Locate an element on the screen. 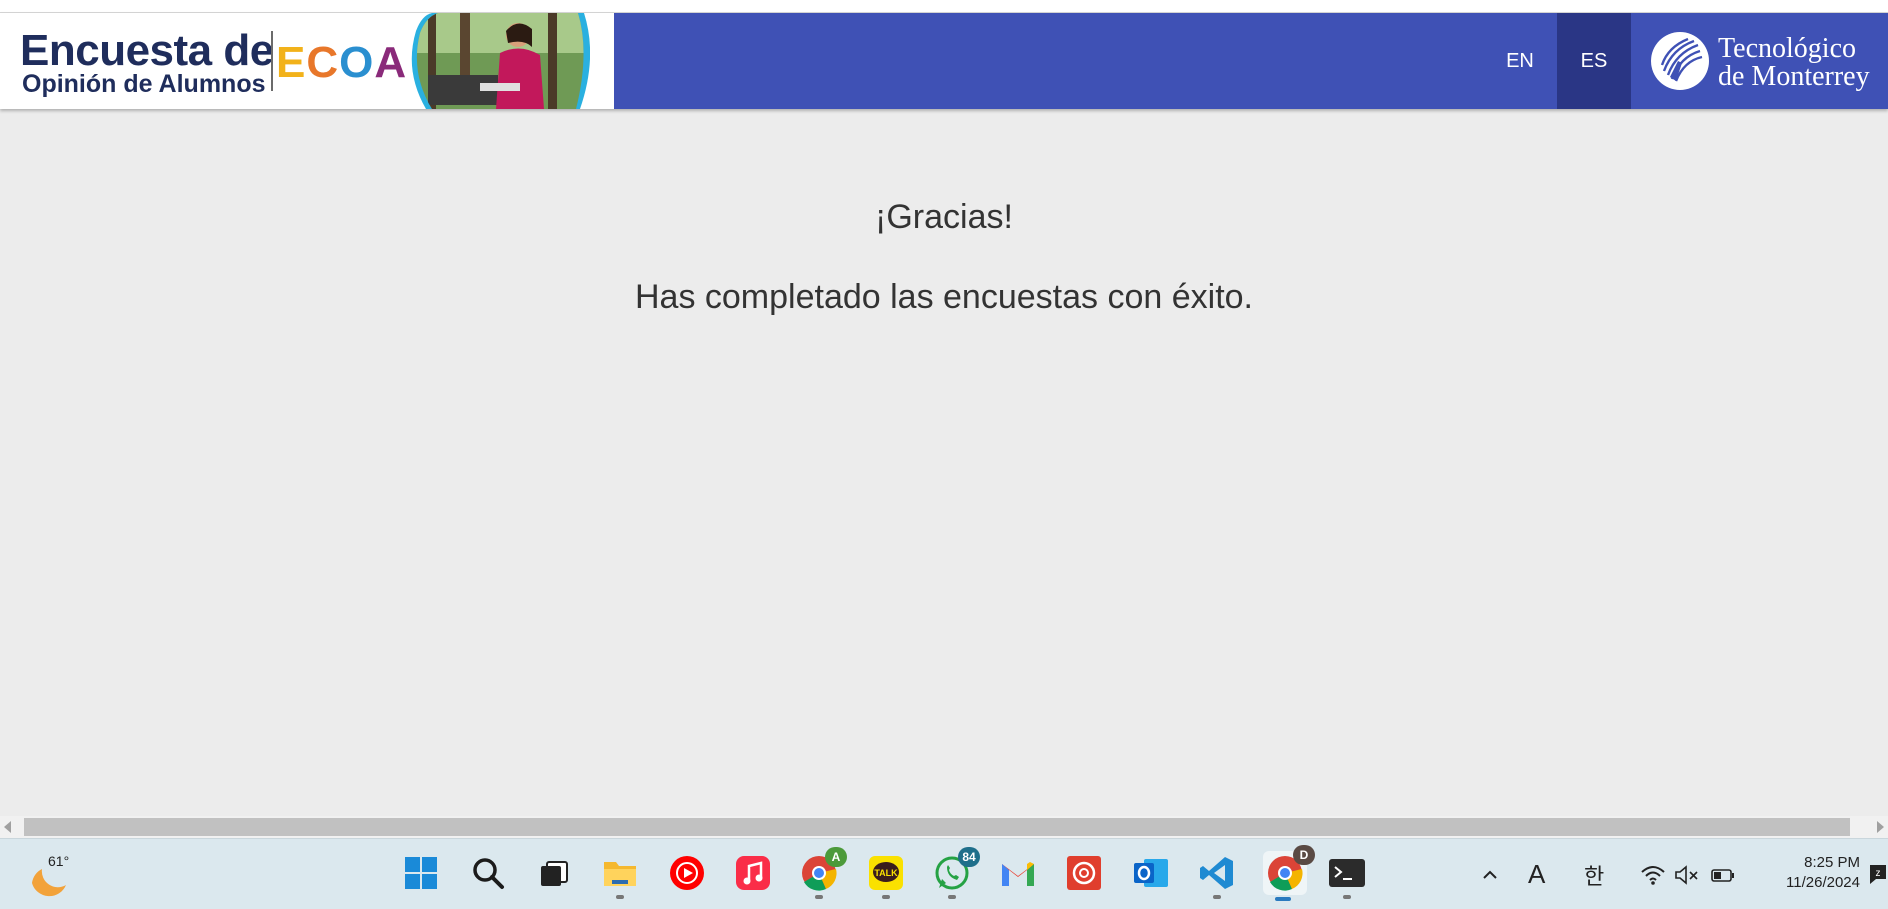  kakaotalk-label: TALK is located at coordinates (886, 873).